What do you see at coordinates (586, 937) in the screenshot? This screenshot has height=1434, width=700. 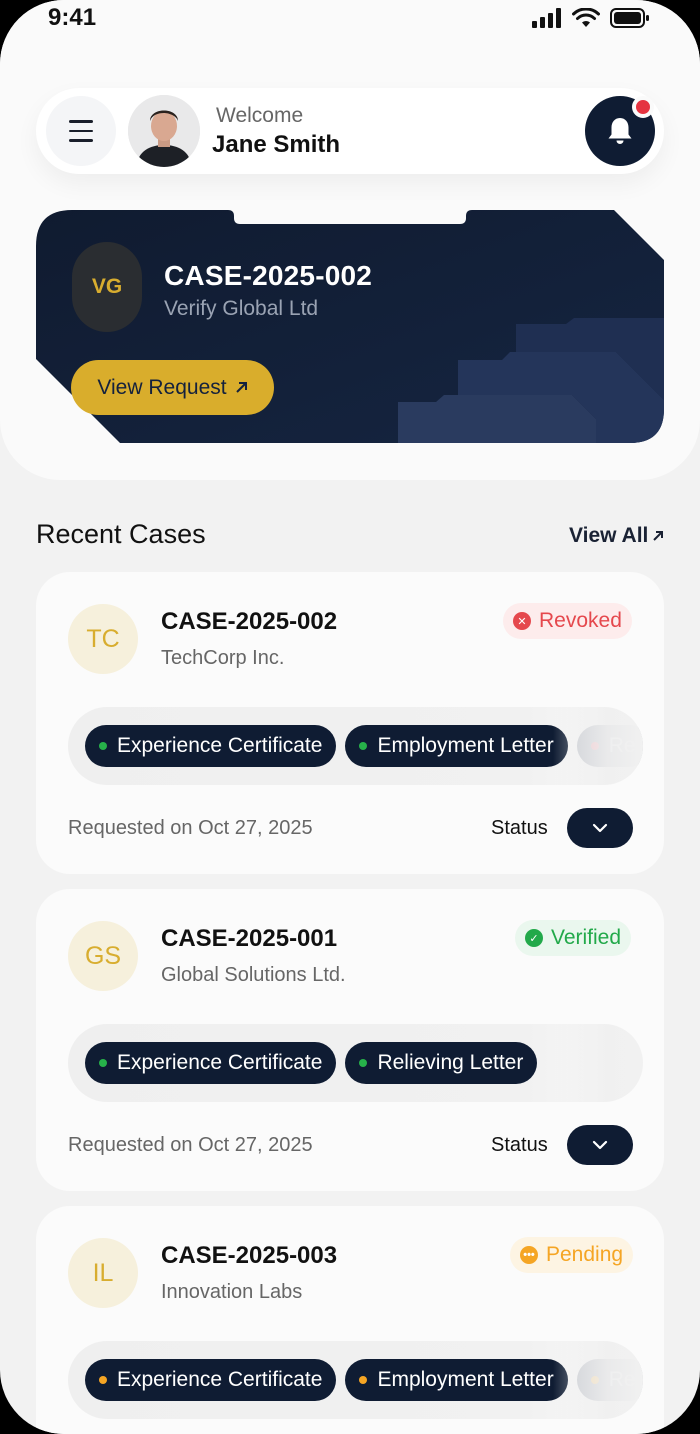 I see `status-text: Verified` at bounding box center [586, 937].